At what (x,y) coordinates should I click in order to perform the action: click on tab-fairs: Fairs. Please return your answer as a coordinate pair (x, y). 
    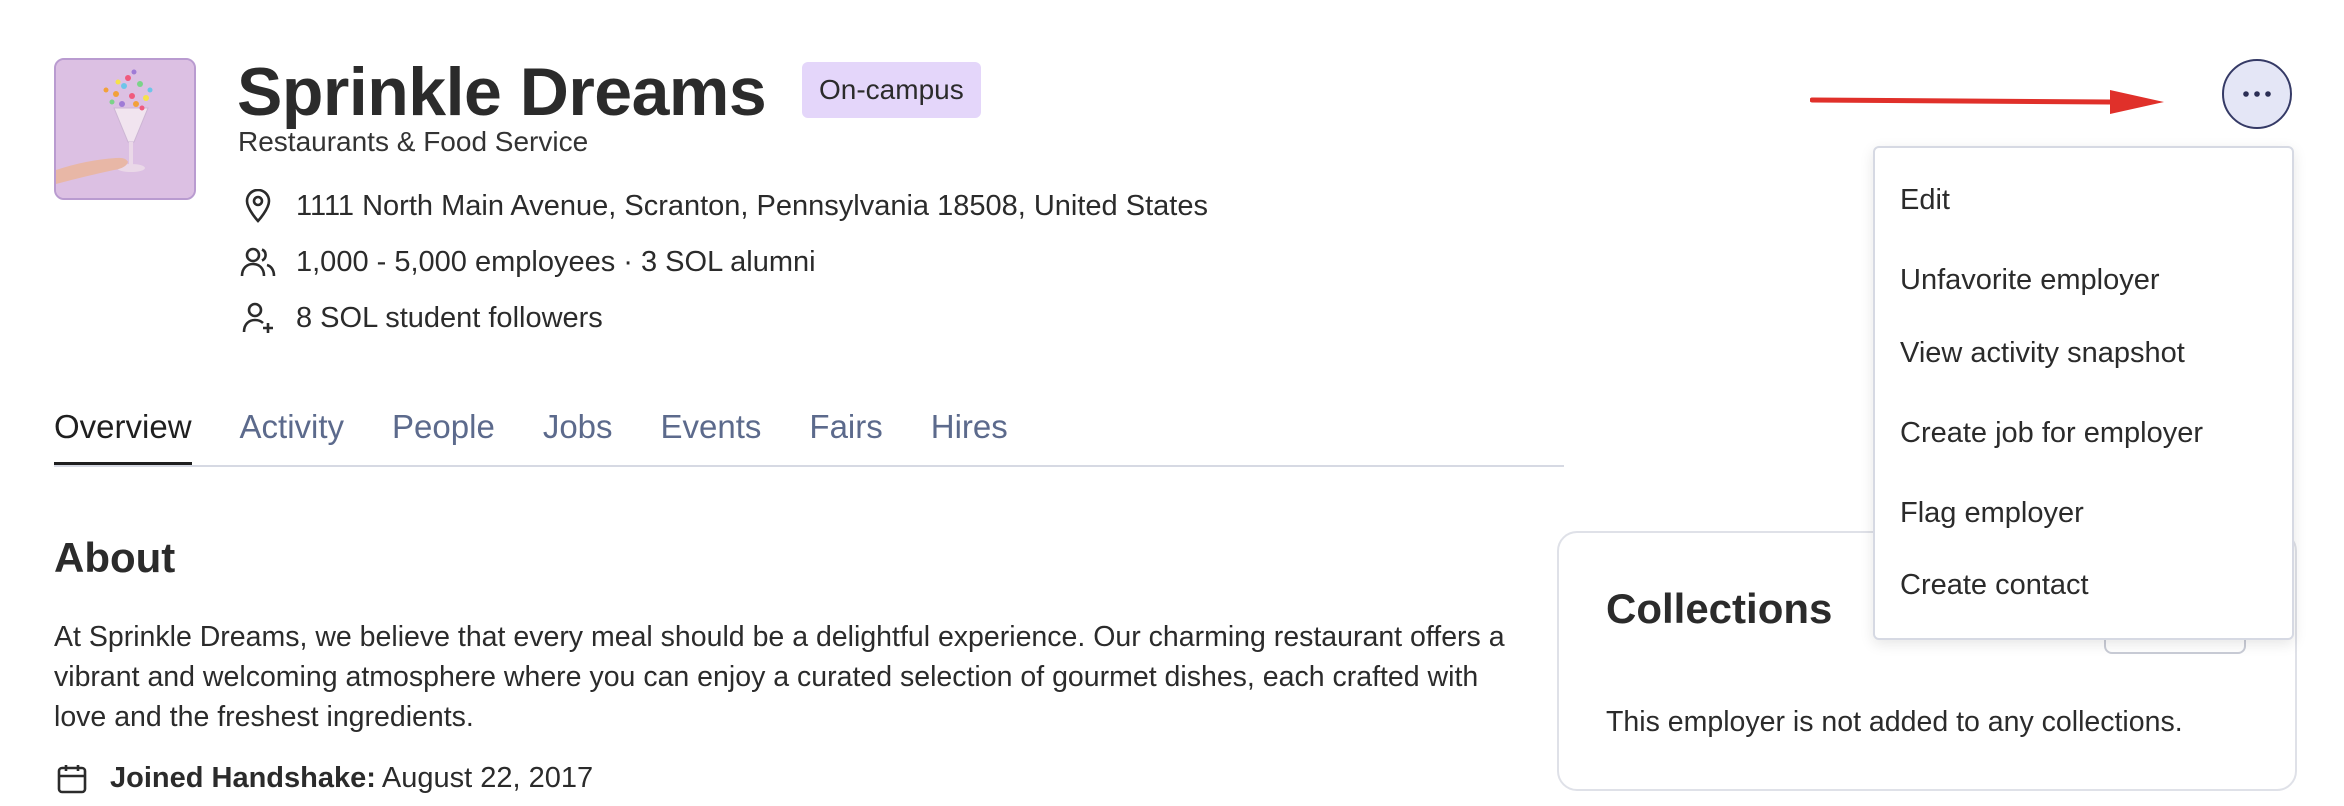
    Looking at the image, I should click on (845, 433).